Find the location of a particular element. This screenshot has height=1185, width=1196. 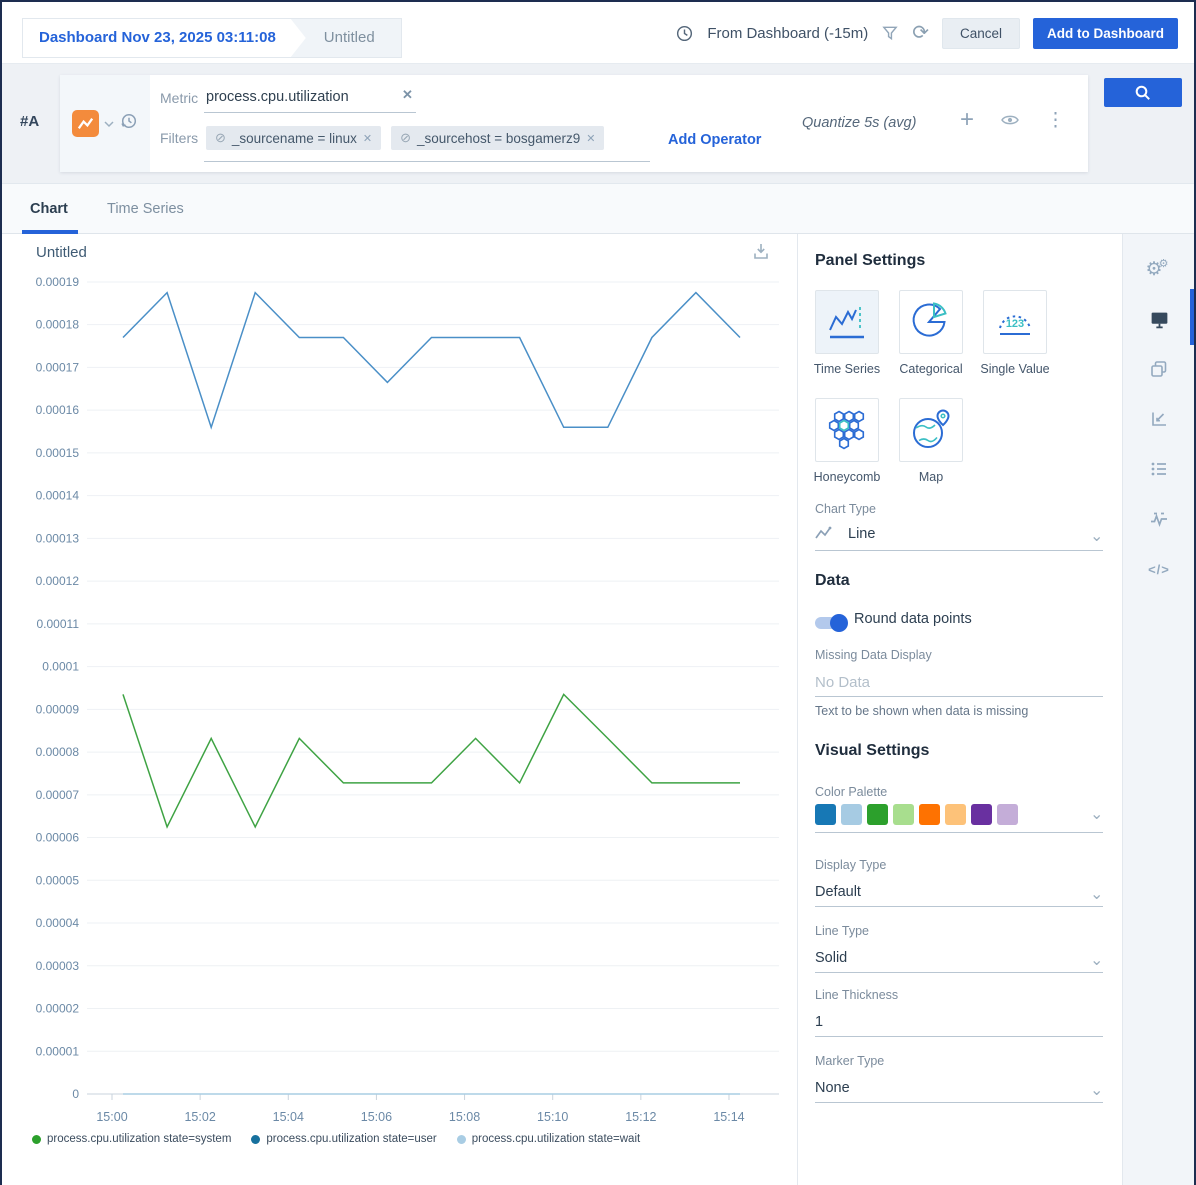

categorical-pie-icon is located at coordinates (929, 319).